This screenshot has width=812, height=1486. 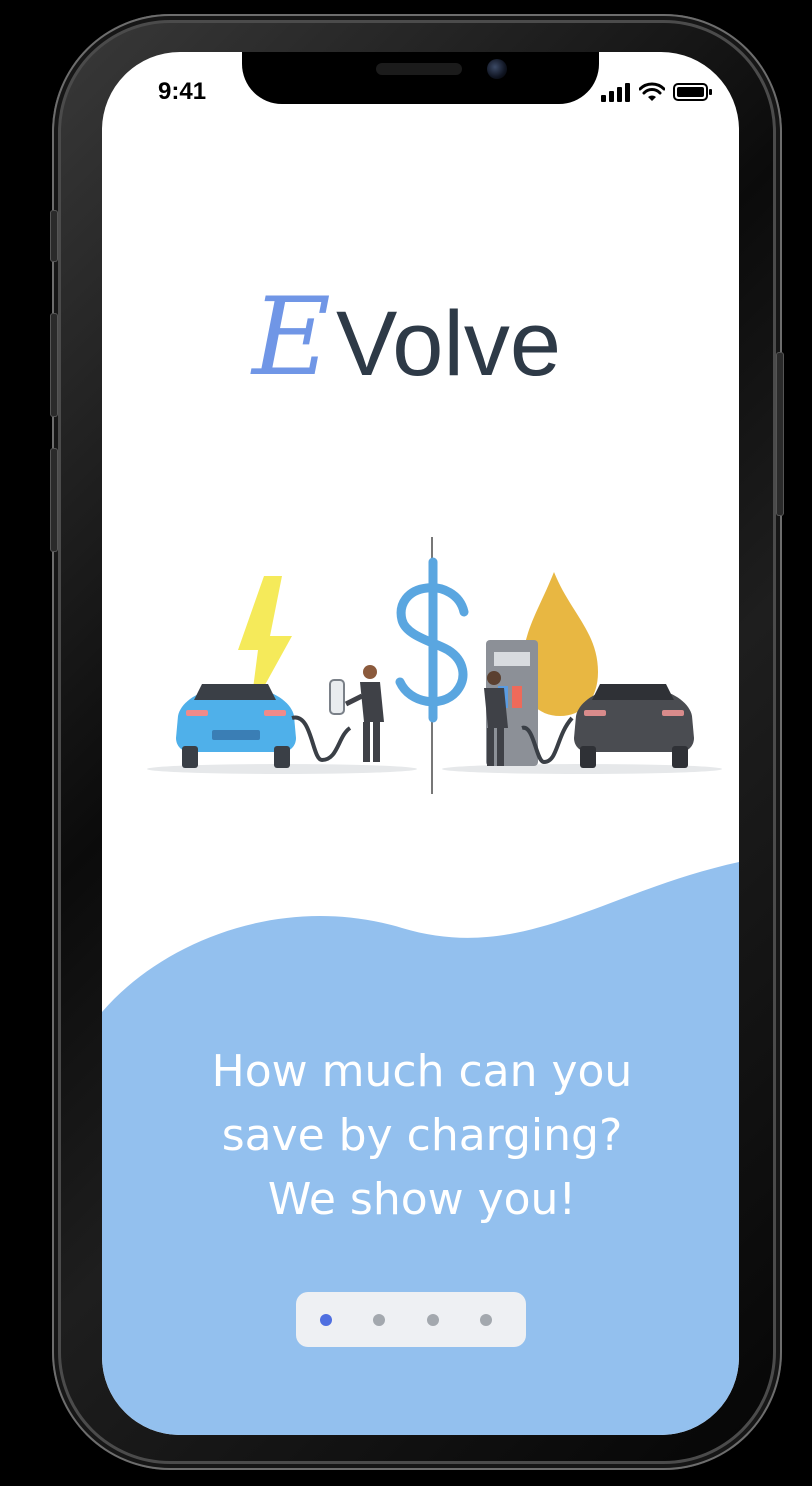 I want to click on headline-line-2: save by charging?, so click(x=422, y=1135).